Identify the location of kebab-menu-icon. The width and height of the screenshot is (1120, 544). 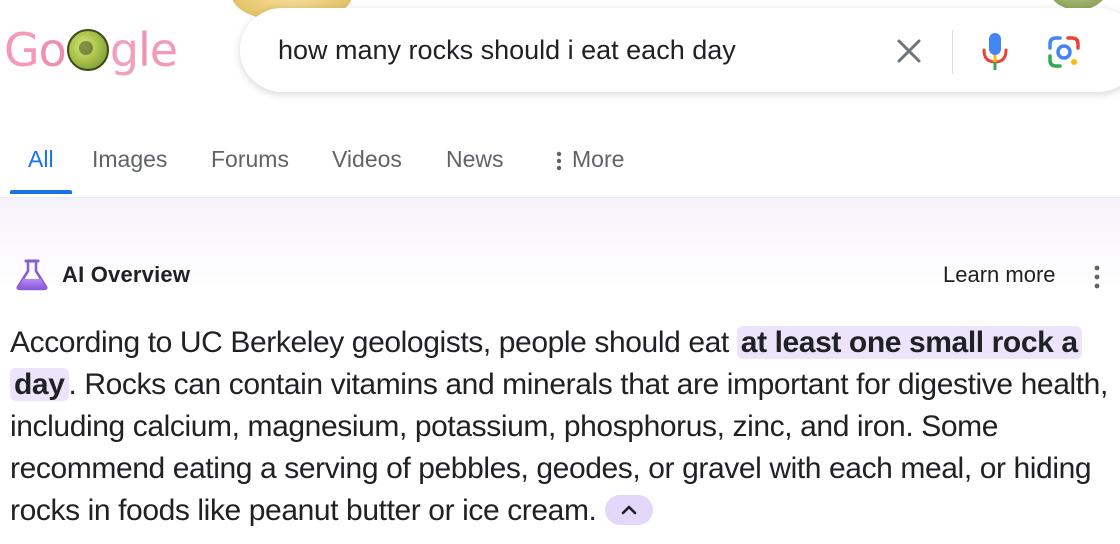
(1097, 277).